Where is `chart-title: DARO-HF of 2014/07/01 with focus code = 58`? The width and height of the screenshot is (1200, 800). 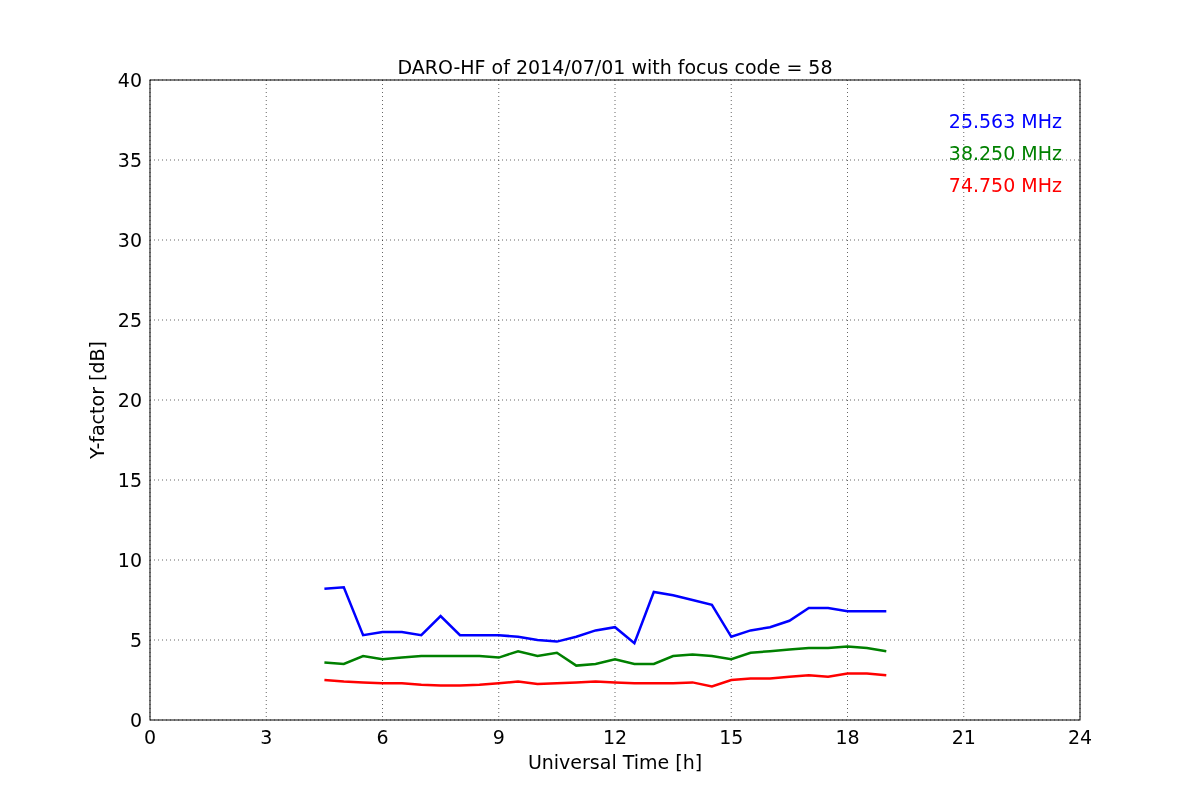
chart-title: DARO-HF of 2014/07/01 with focus code = 58 is located at coordinates (615, 67).